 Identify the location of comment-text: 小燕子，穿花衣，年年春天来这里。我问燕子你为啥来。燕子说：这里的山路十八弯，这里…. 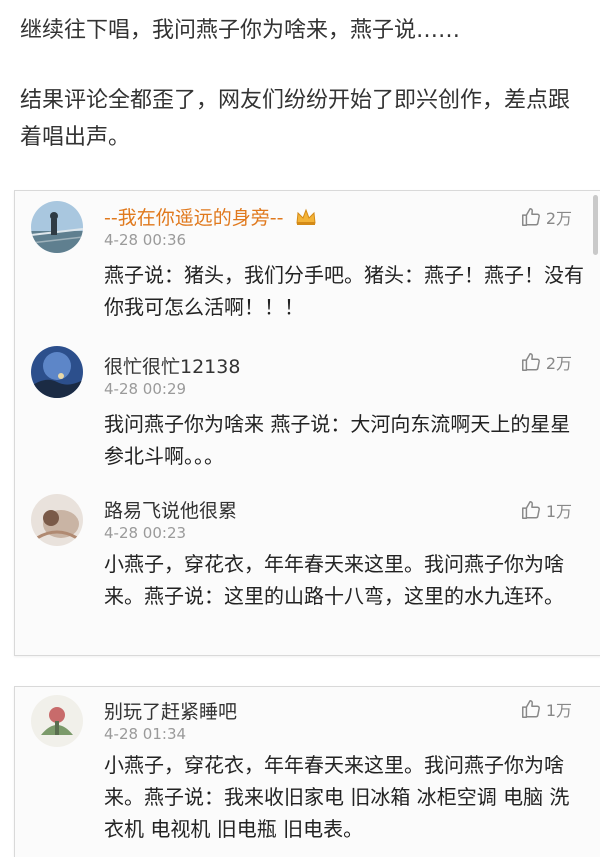
(334, 580).